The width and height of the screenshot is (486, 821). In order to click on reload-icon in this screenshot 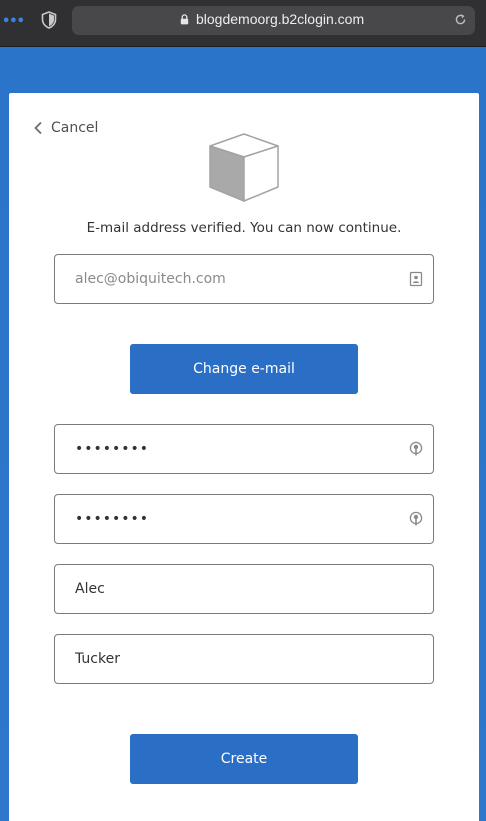, I will do `click(460, 19)`.